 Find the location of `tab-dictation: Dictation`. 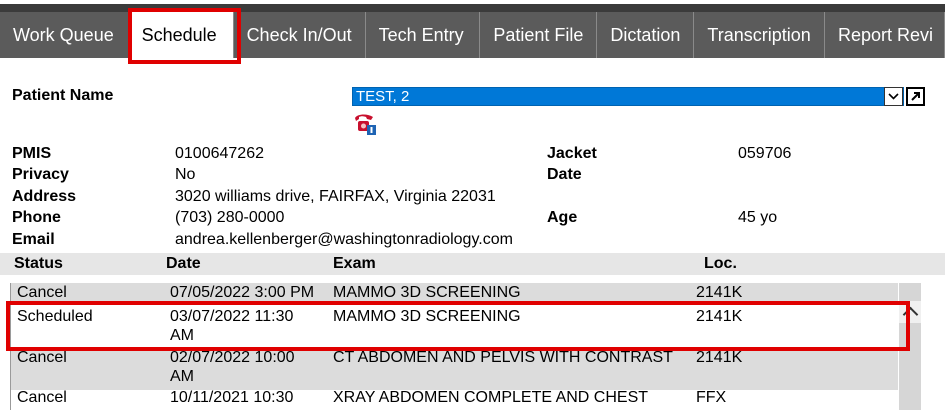

tab-dictation: Dictation is located at coordinates (646, 35).